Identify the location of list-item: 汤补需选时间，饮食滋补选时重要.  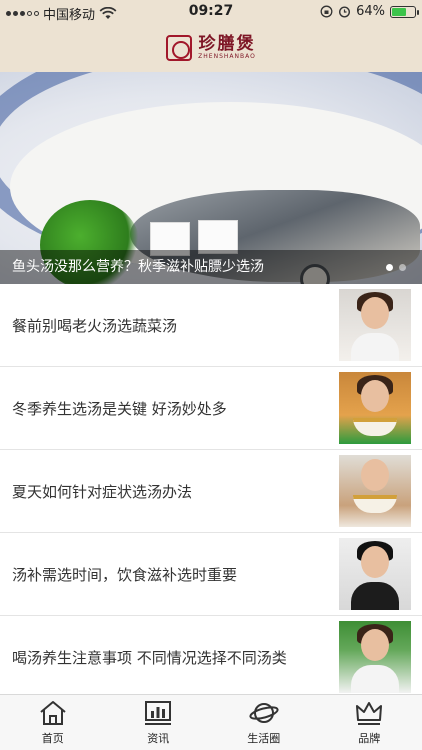
(211, 574).